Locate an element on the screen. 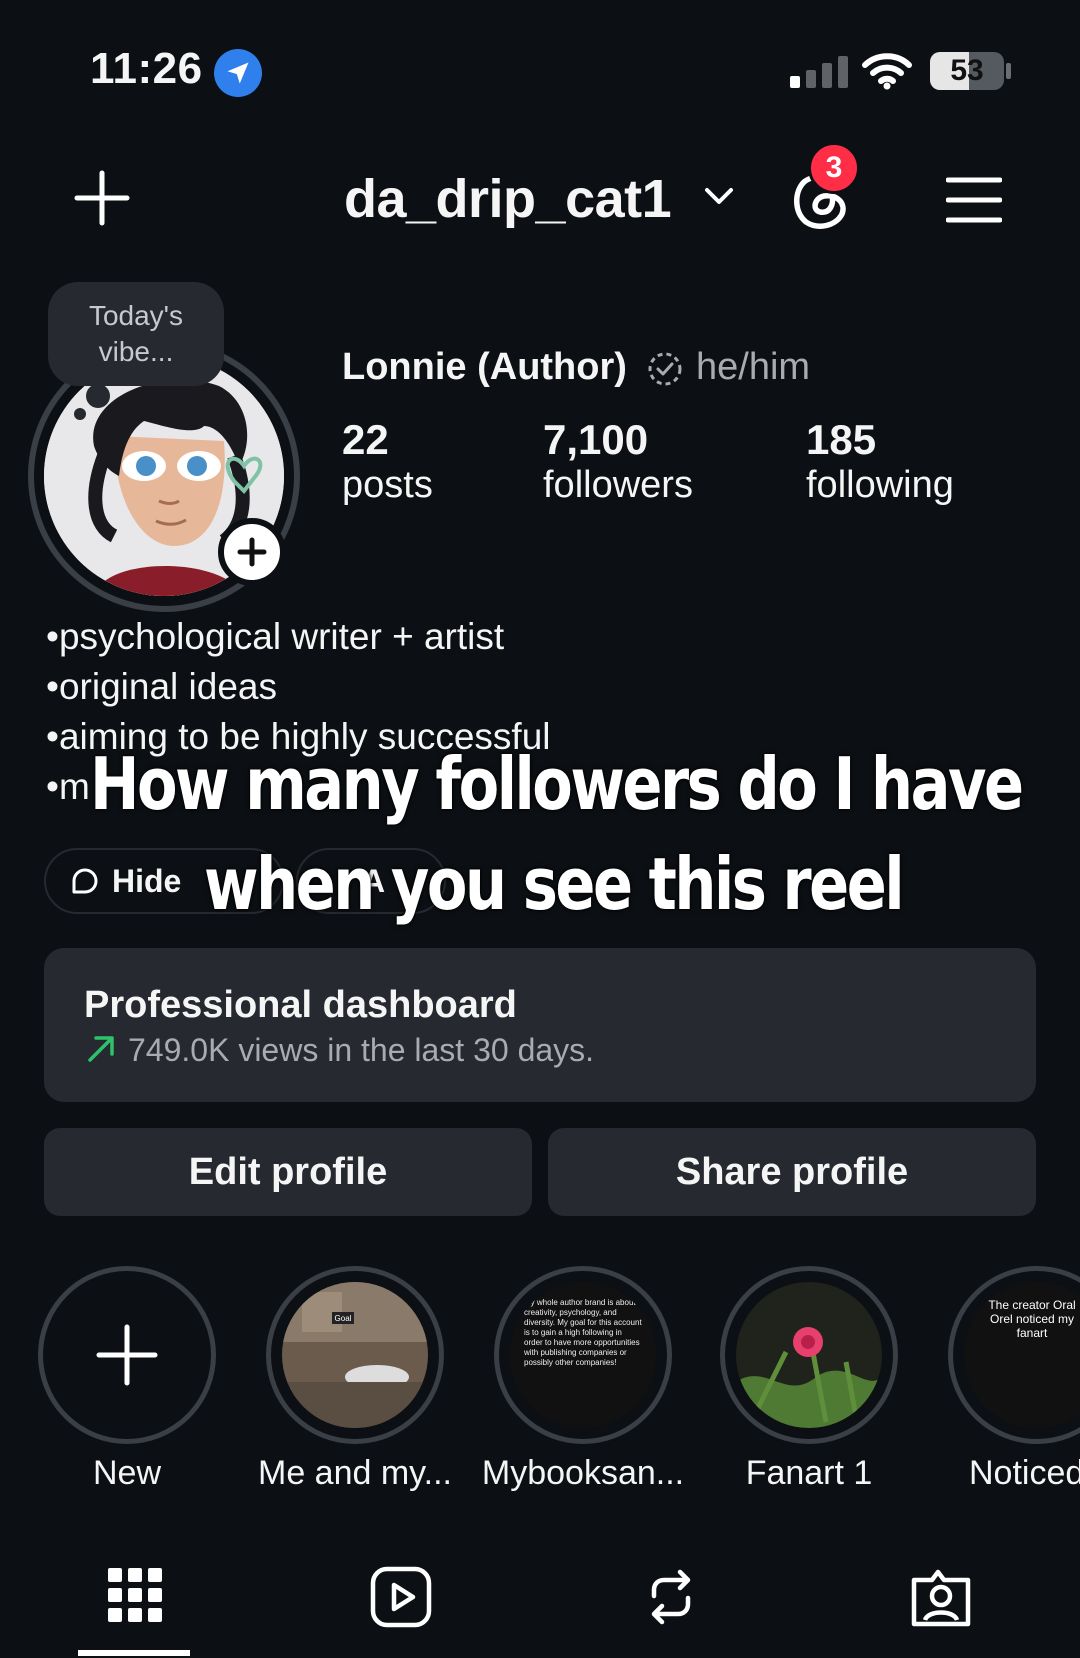 Image resolution: width=1080 pixels, height=1658 pixels. threads-chat-icon is located at coordinates (85, 881).